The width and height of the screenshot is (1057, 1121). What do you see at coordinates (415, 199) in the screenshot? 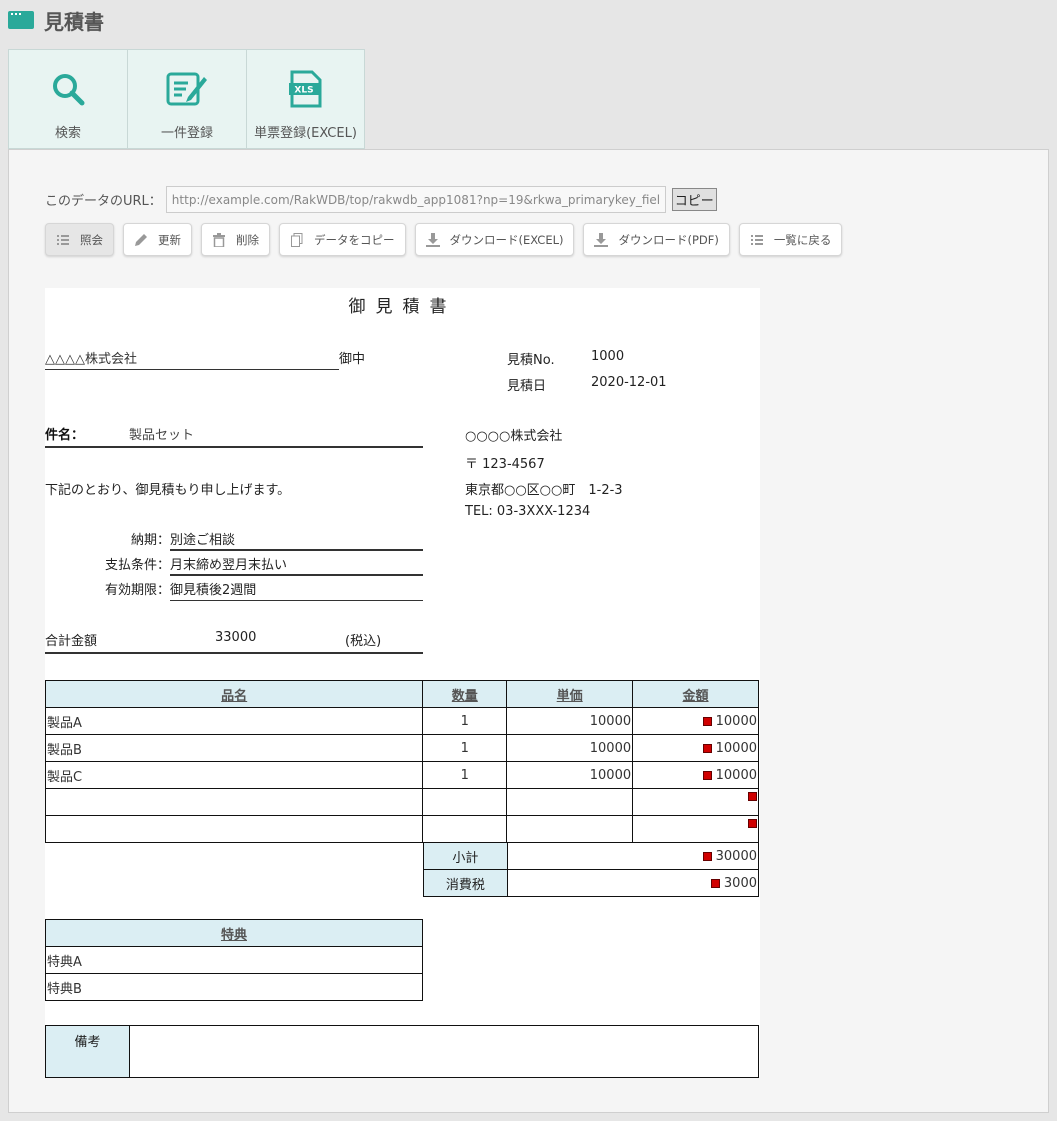
I see `url-field` at bounding box center [415, 199].